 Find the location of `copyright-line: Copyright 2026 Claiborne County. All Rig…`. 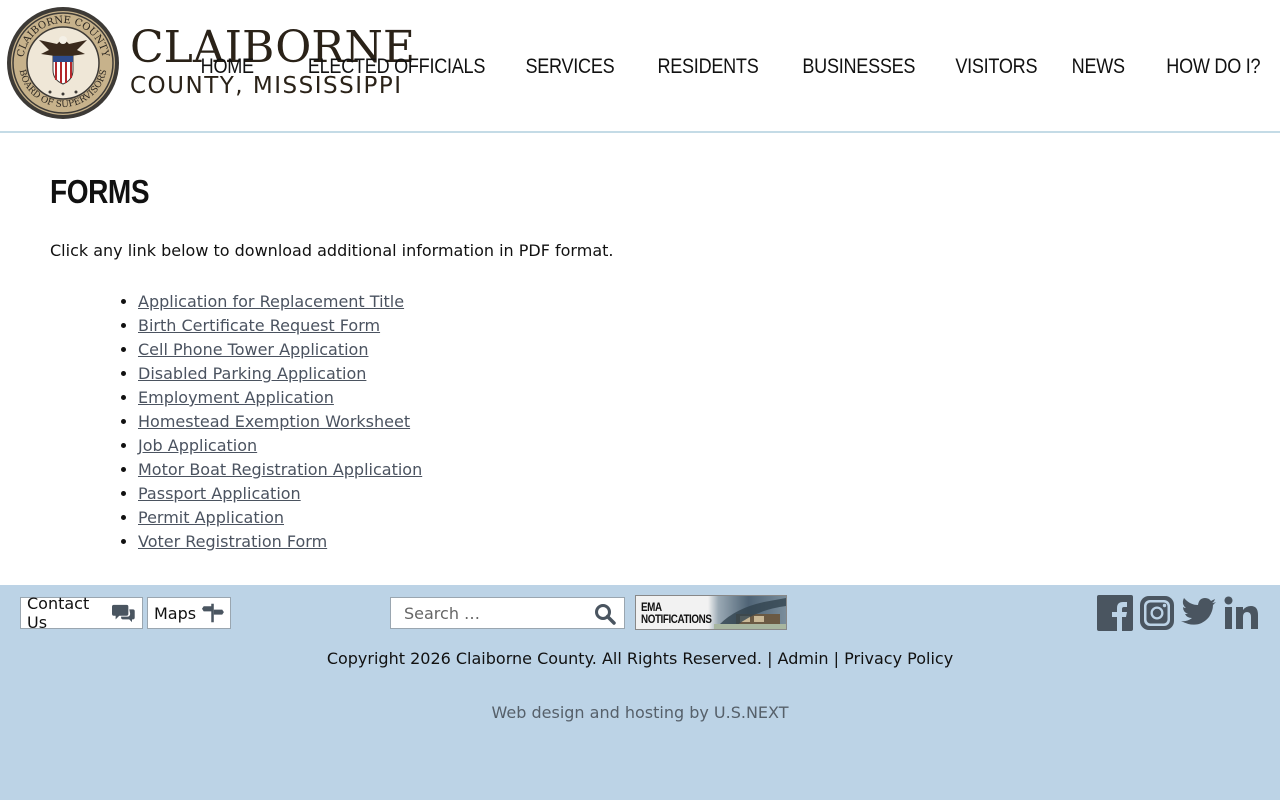

copyright-line: Copyright 2026 Claiborne County. All Rig… is located at coordinates (640, 659).